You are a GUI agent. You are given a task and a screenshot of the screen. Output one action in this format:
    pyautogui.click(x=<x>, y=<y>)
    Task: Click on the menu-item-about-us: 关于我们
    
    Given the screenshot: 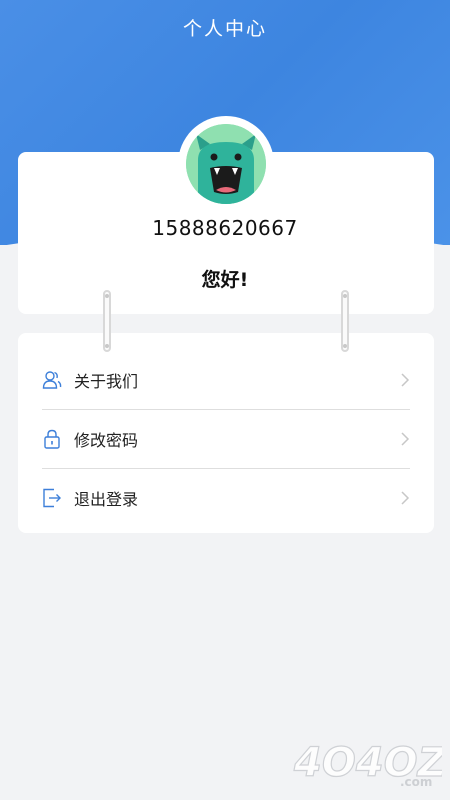 What is the action you would take?
    pyautogui.click(x=226, y=380)
    